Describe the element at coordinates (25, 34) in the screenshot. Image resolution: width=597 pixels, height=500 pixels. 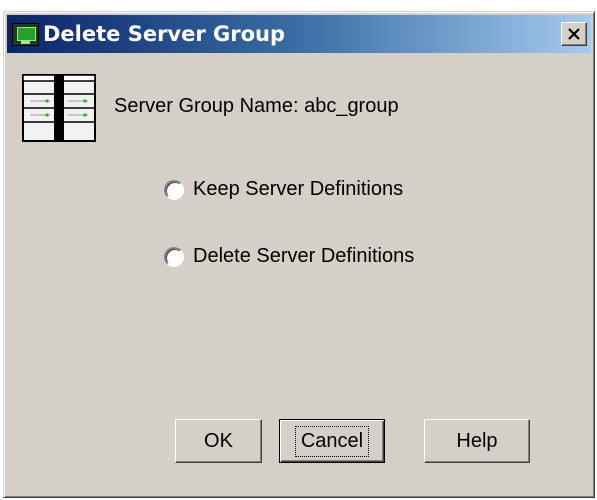
I see `app-monitor-icon` at that location.